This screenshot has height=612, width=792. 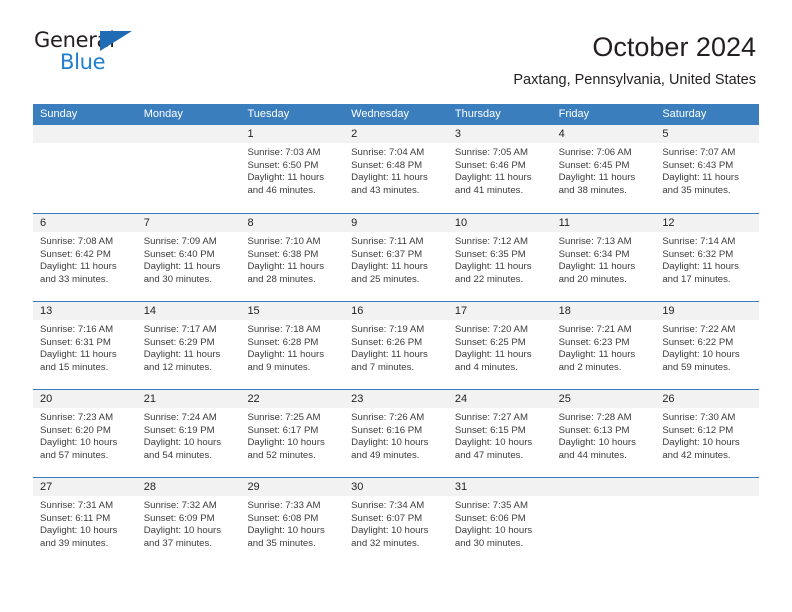 I want to click on sunrise-text: Sunrise: 7:28 AM, so click(x=595, y=417).